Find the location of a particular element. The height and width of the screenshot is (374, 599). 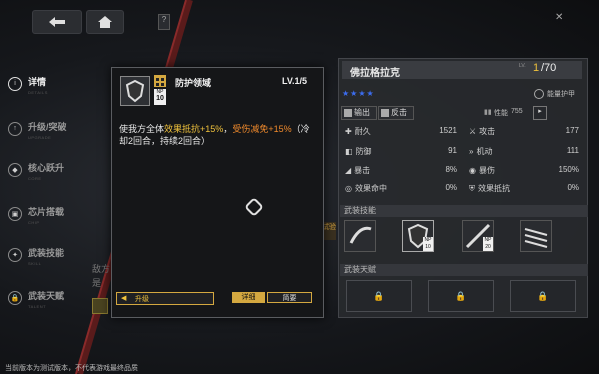

talent-slot-2: 🔒 is located at coordinates (461, 296).